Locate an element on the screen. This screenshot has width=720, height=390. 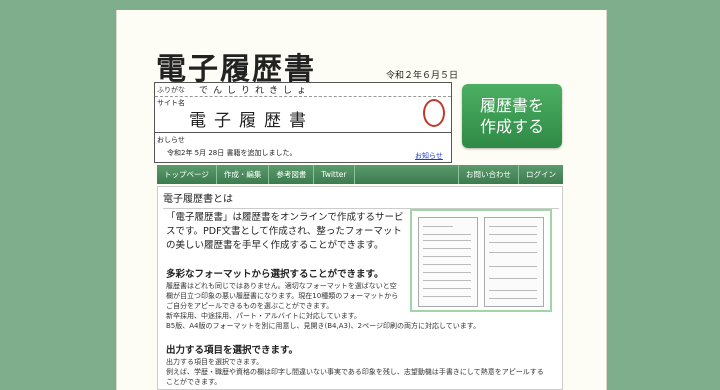
nav-create-edit: 作成・編集 is located at coordinates (243, 174).